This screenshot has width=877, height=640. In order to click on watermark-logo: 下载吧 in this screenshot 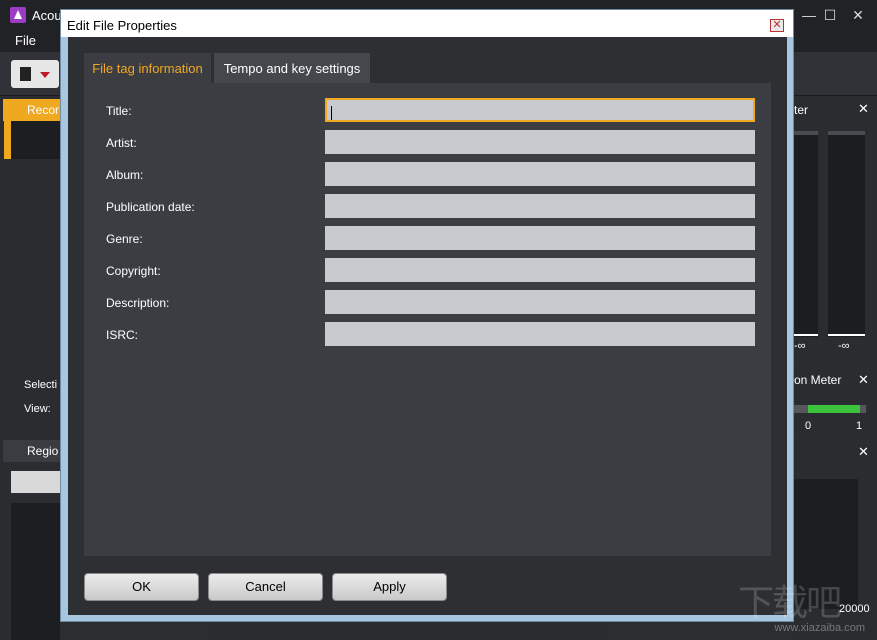, I will do `click(790, 603)`.